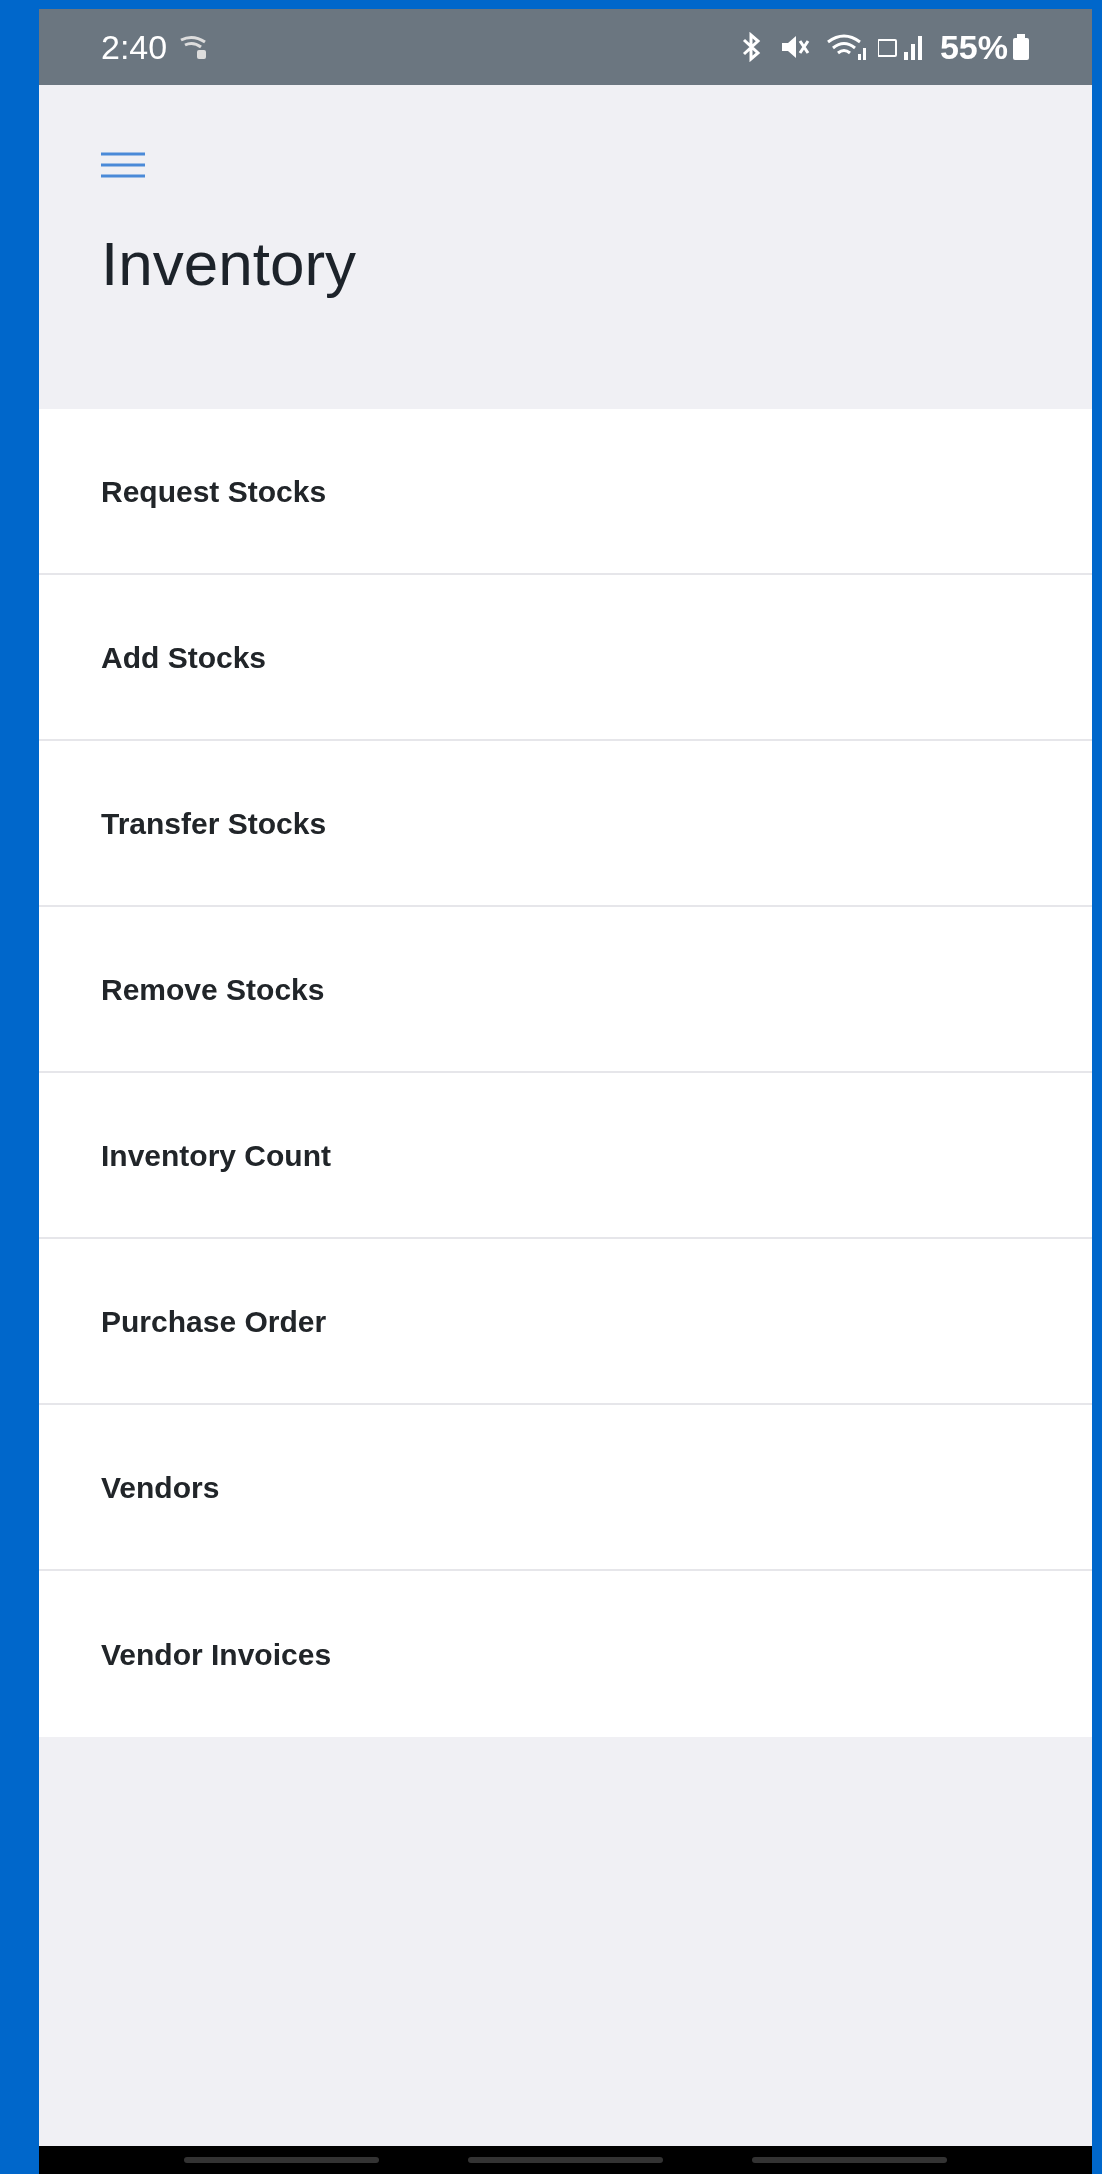 Image resolution: width=1102 pixels, height=2174 pixels. I want to click on battery-icon, so click(1021, 47).